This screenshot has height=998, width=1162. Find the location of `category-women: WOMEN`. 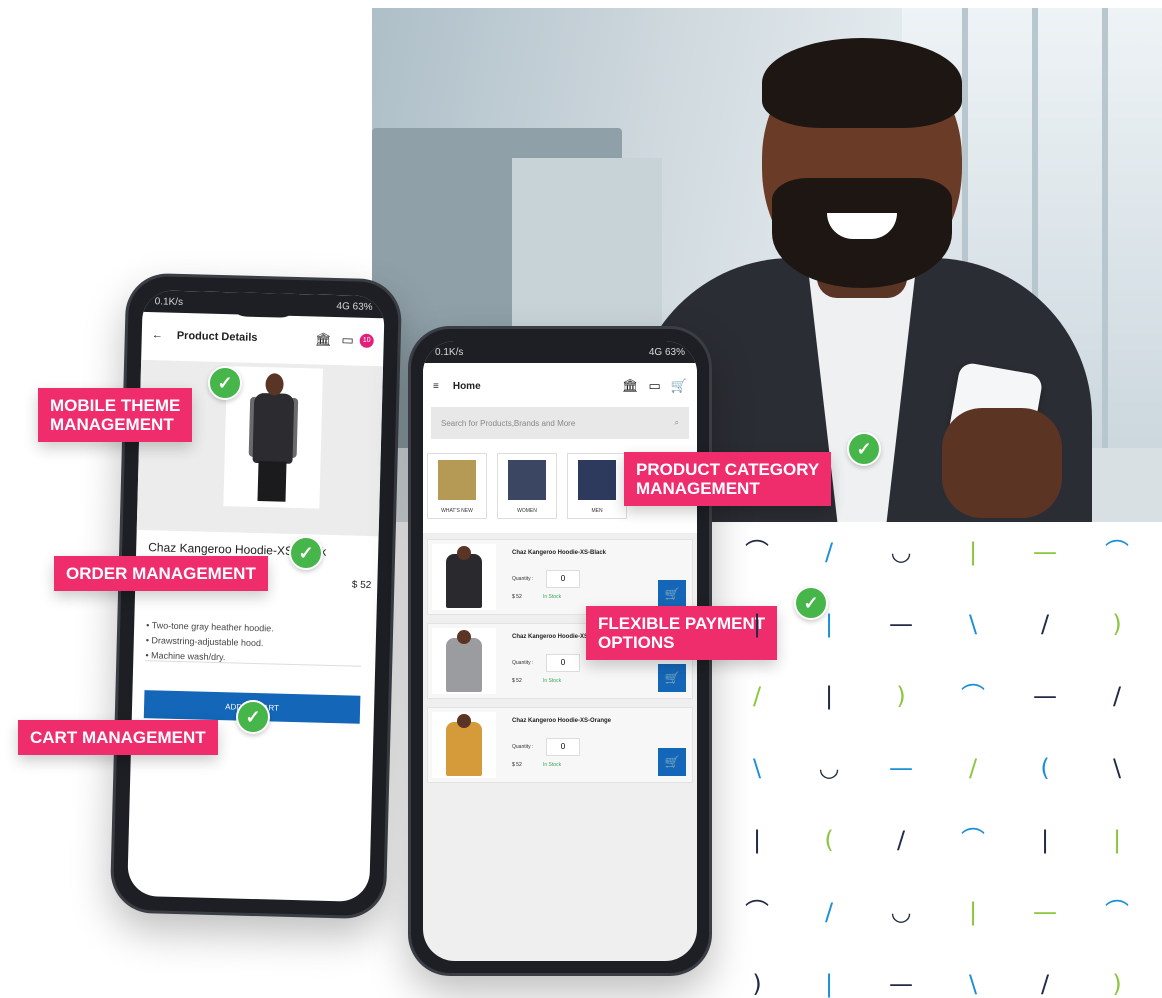

category-women: WOMEN is located at coordinates (527, 486).